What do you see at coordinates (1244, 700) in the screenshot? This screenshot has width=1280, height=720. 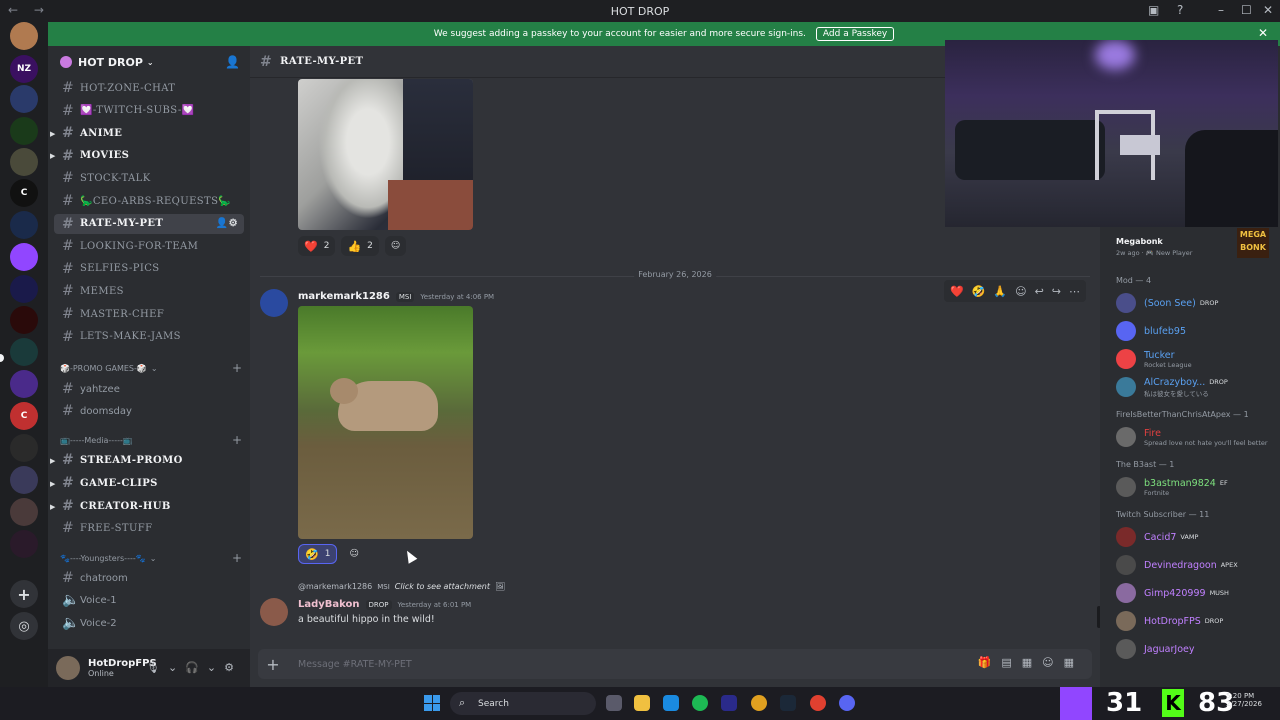 I see `clock: 5:20 PM 2/27/2026` at bounding box center [1244, 700].